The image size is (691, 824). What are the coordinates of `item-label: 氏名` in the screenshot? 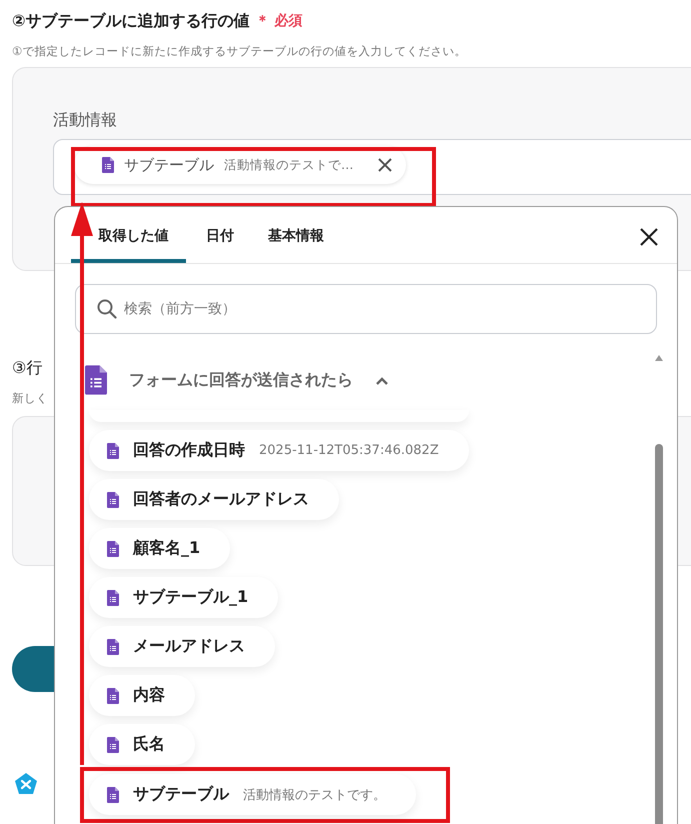 It's located at (149, 744).